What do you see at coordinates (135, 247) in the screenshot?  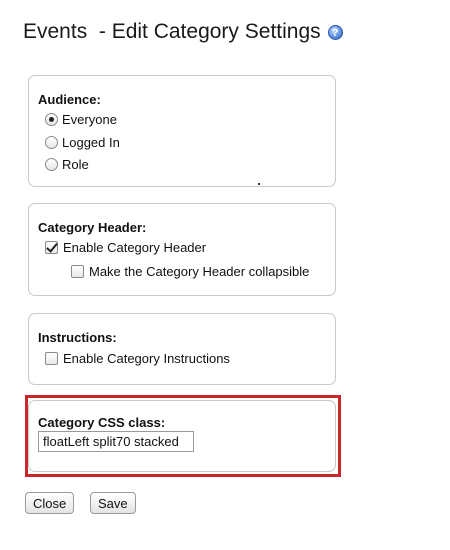 I see `enable-category-header-label: Enable Category Header` at bounding box center [135, 247].